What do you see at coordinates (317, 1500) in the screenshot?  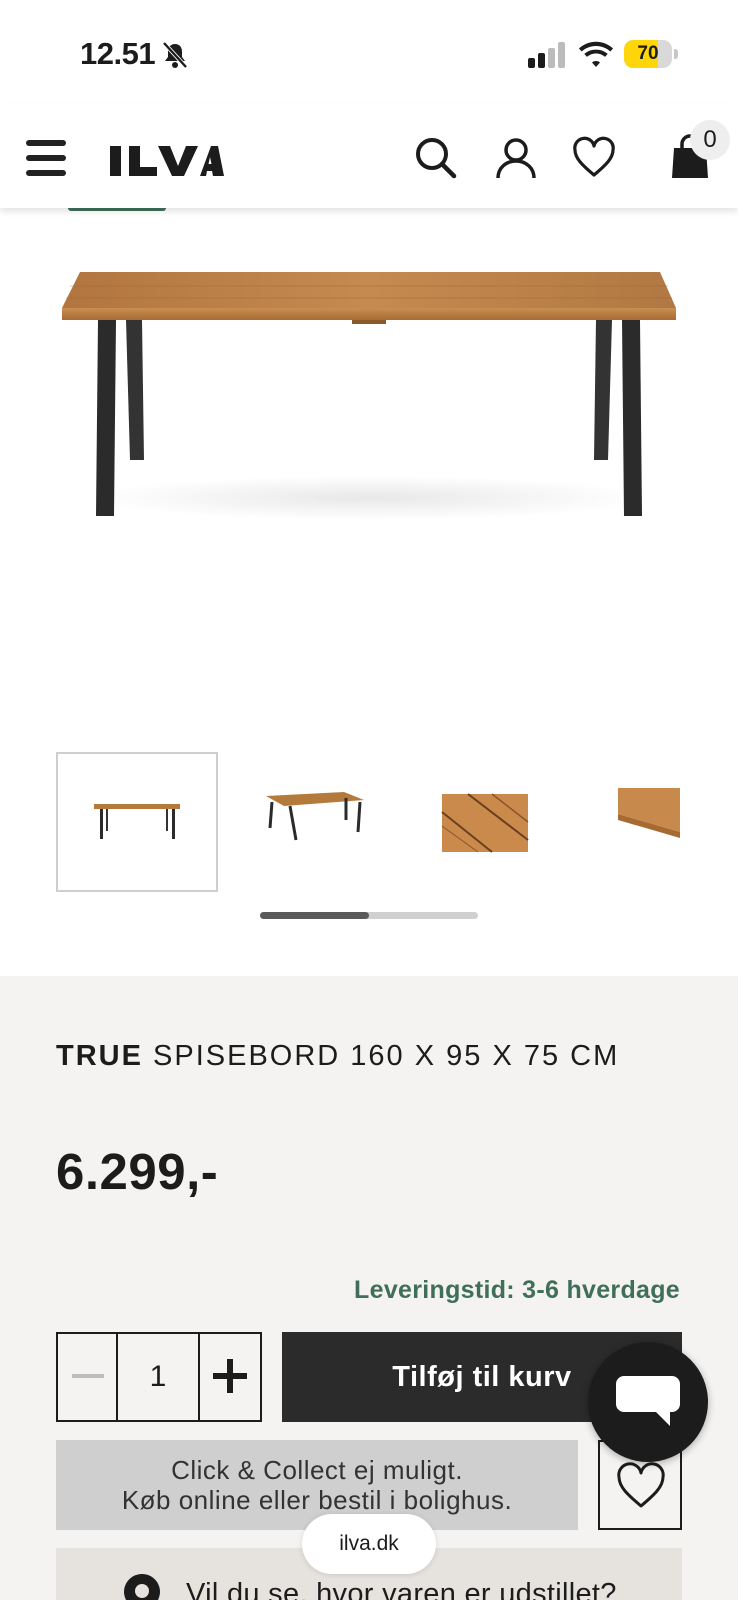 I see `click-collect-line2: Køb online eller bestil i bolighus.` at bounding box center [317, 1500].